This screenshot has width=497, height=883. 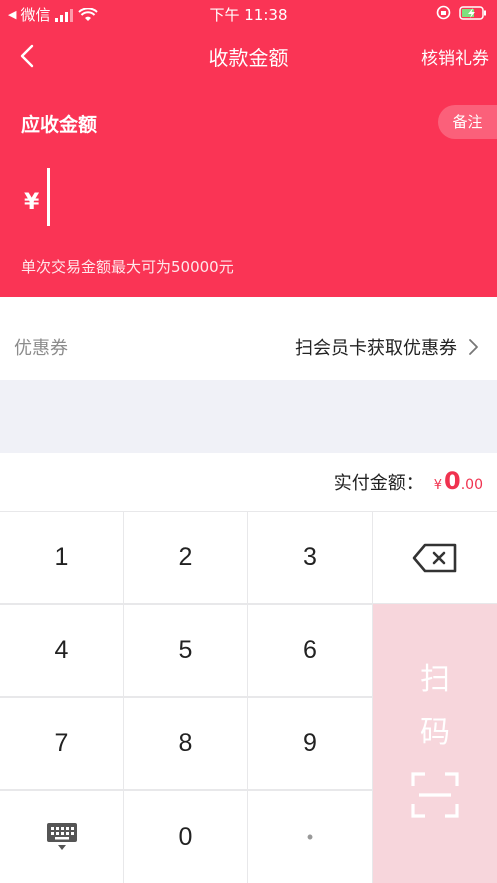 I want to click on currency-symbol: ¥, so click(x=32, y=202).